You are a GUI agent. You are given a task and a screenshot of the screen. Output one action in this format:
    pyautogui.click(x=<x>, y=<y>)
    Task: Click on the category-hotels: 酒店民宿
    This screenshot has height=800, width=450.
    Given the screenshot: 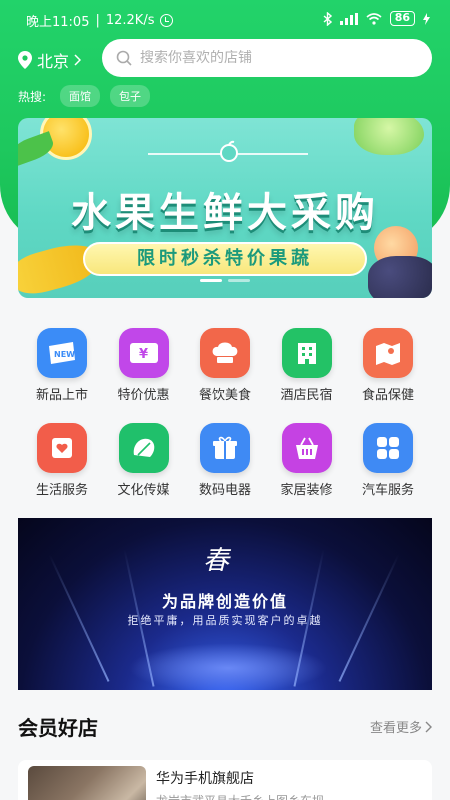 What is the action you would take?
    pyautogui.click(x=307, y=365)
    